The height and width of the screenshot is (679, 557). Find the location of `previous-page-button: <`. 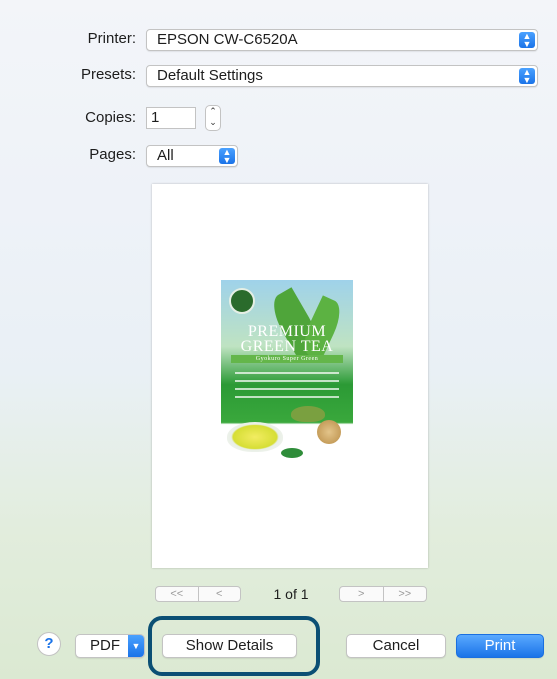

previous-page-button: < is located at coordinates (219, 594).